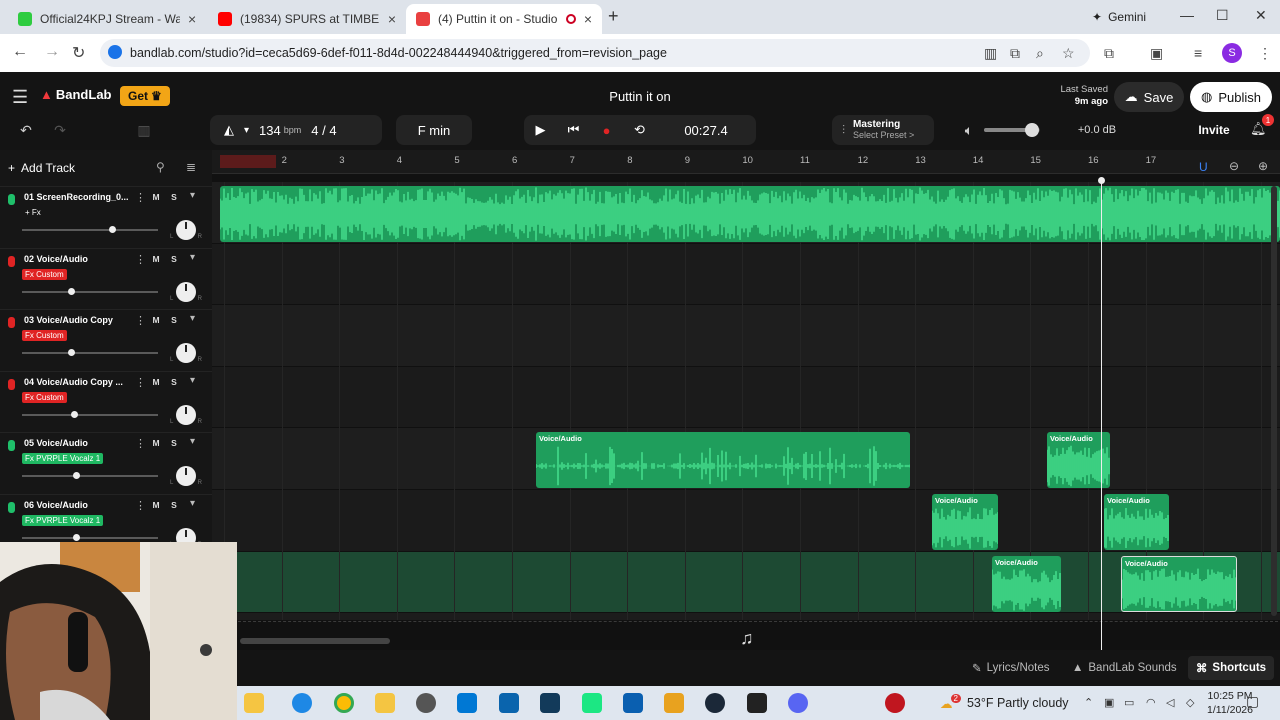 The width and height of the screenshot is (1280, 720). I want to click on mail-icon, so click(509, 703).